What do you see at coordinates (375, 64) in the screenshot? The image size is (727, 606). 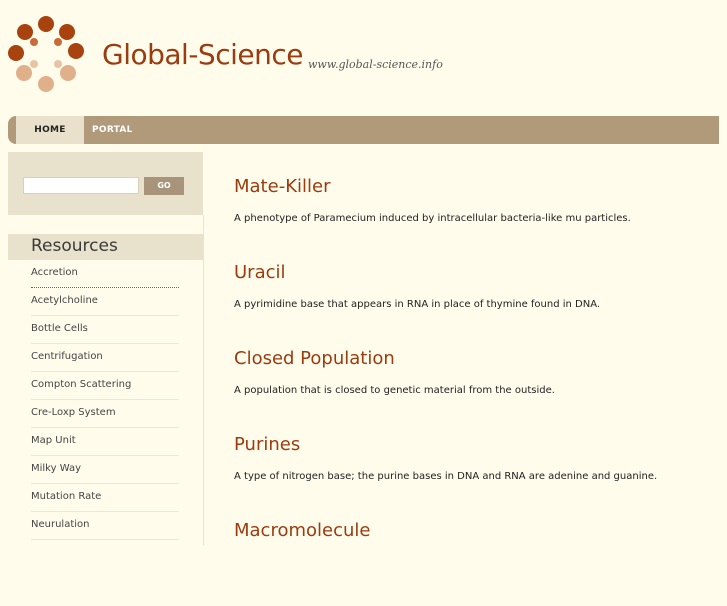 I see `site-url: www.global-science.info` at bounding box center [375, 64].